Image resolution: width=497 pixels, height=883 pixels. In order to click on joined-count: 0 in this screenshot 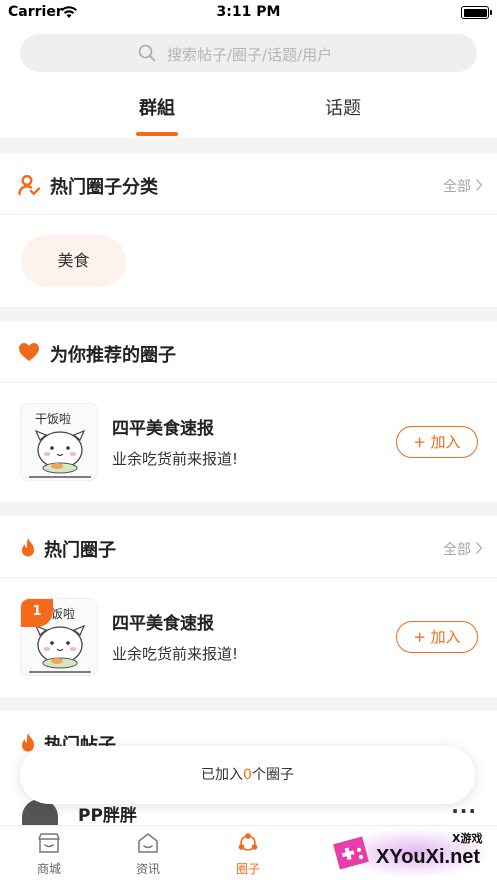, I will do `click(247, 775)`.